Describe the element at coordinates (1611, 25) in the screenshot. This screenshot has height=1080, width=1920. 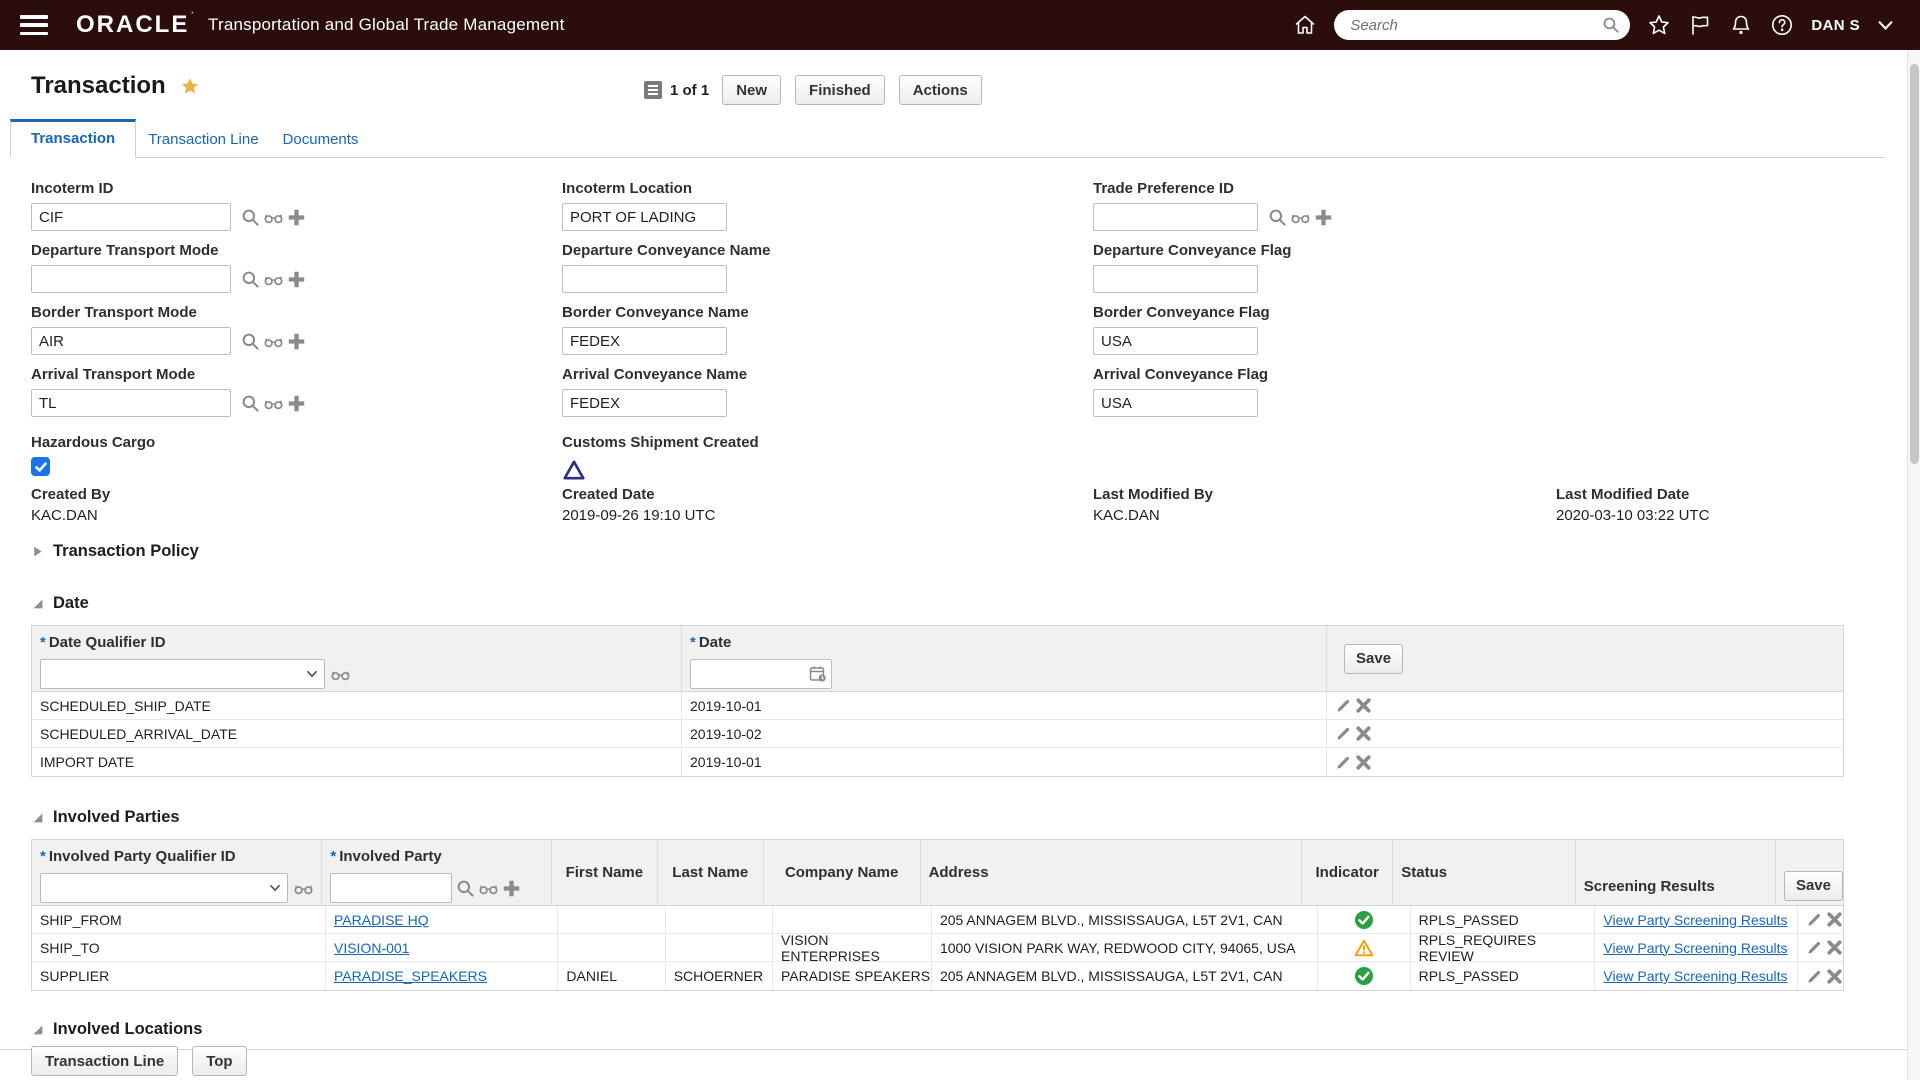
I see `search-icon` at that location.